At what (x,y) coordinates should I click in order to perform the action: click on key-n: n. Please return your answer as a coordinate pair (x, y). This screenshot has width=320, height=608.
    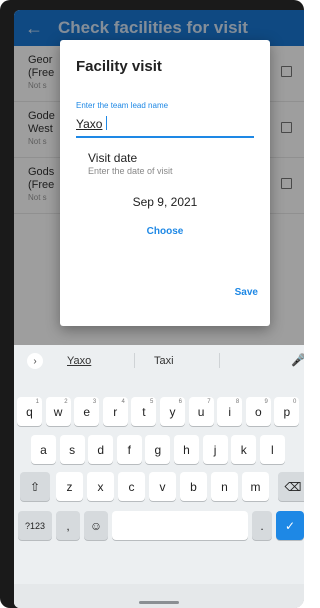
    Looking at the image, I should click on (224, 486).